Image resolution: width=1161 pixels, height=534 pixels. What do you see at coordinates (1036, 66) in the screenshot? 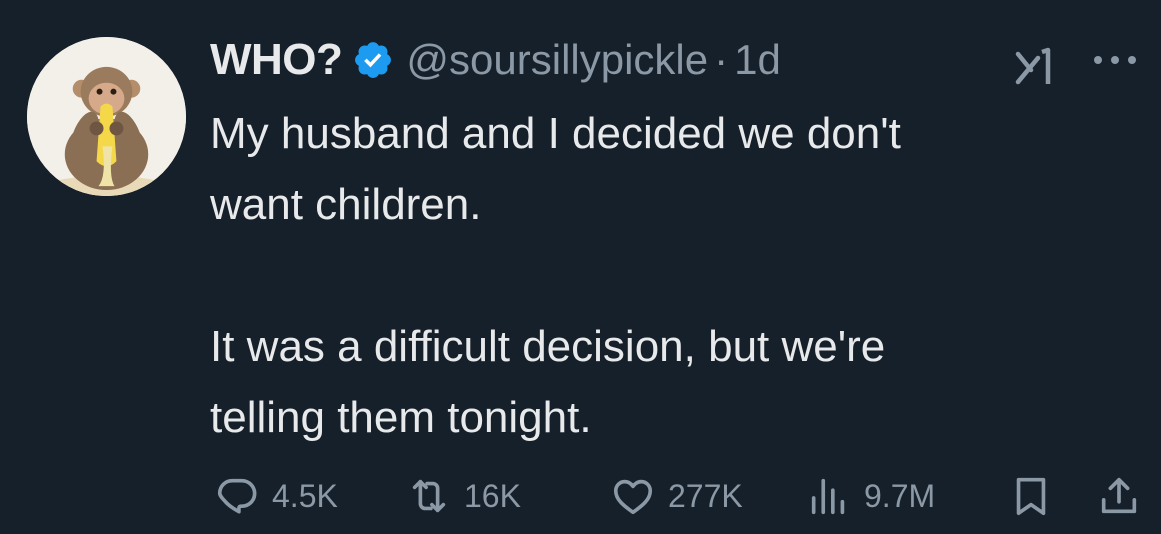
I see `grok-icon` at bounding box center [1036, 66].